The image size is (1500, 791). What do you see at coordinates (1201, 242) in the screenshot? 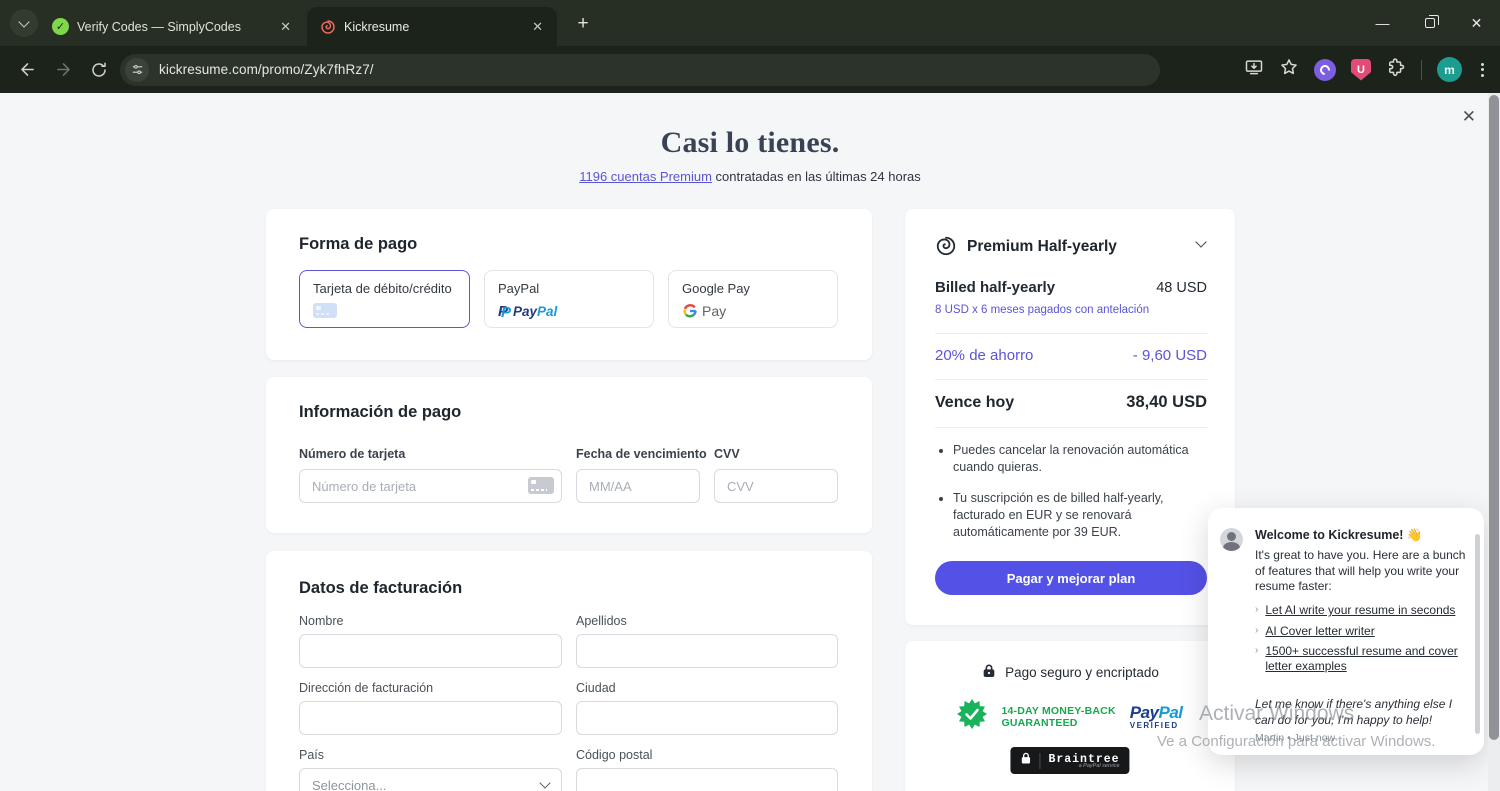
I see `plan-collapse-chevron-icon` at bounding box center [1201, 242].